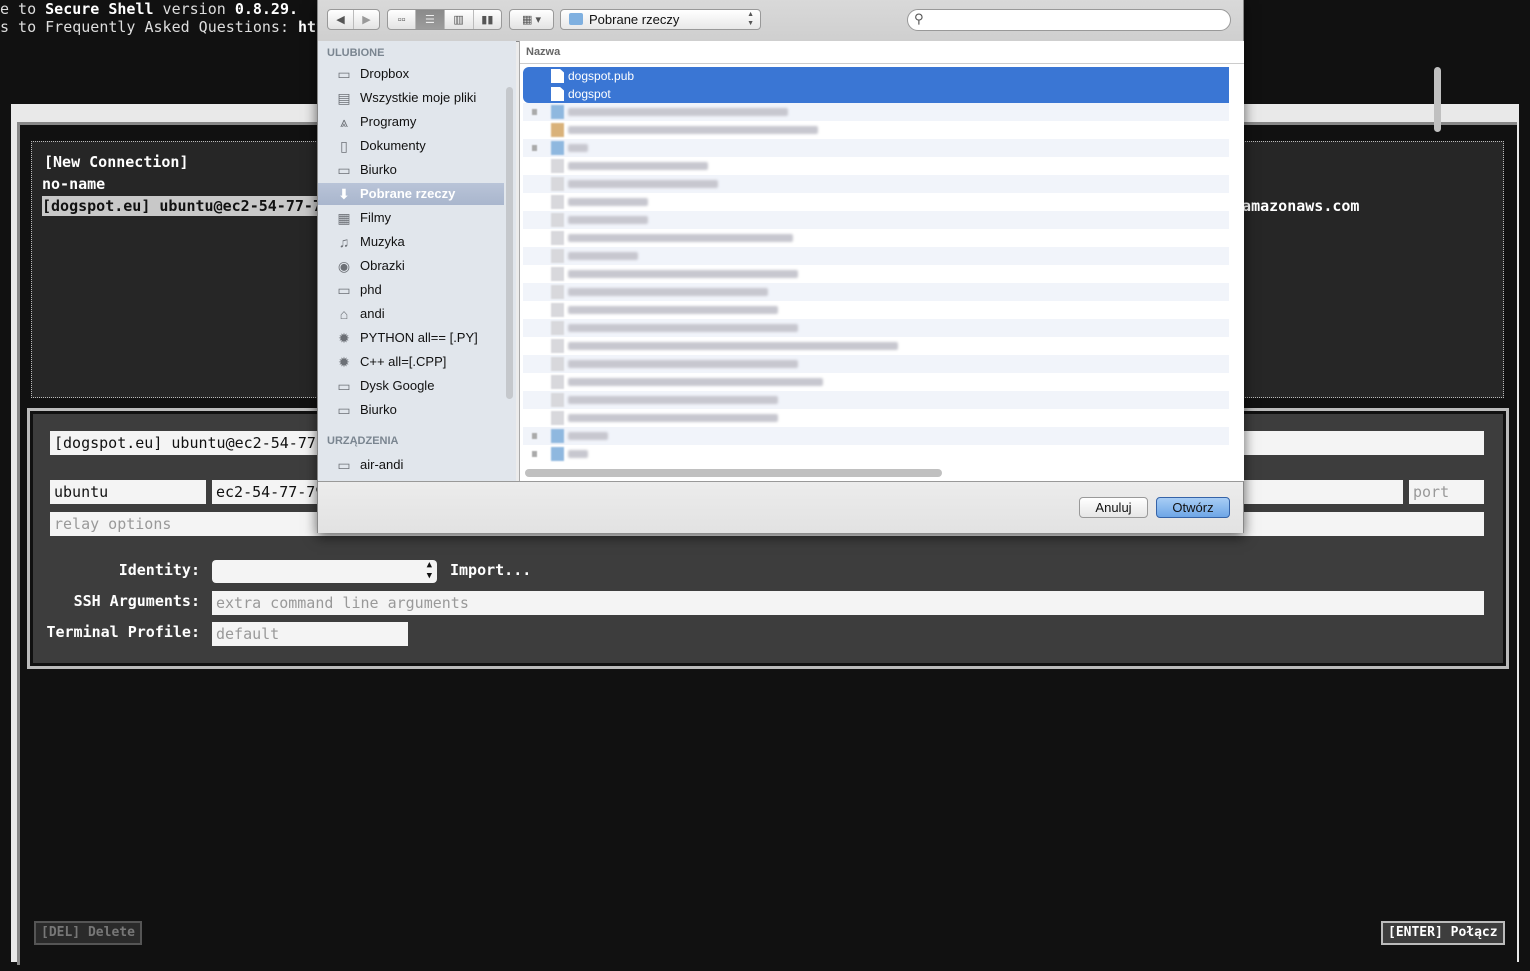 Image resolution: width=1530 pixels, height=971 pixels. Describe the element at coordinates (411, 218) in the screenshot. I see `sidebar-item-filmy: ▦ Filmy` at that location.